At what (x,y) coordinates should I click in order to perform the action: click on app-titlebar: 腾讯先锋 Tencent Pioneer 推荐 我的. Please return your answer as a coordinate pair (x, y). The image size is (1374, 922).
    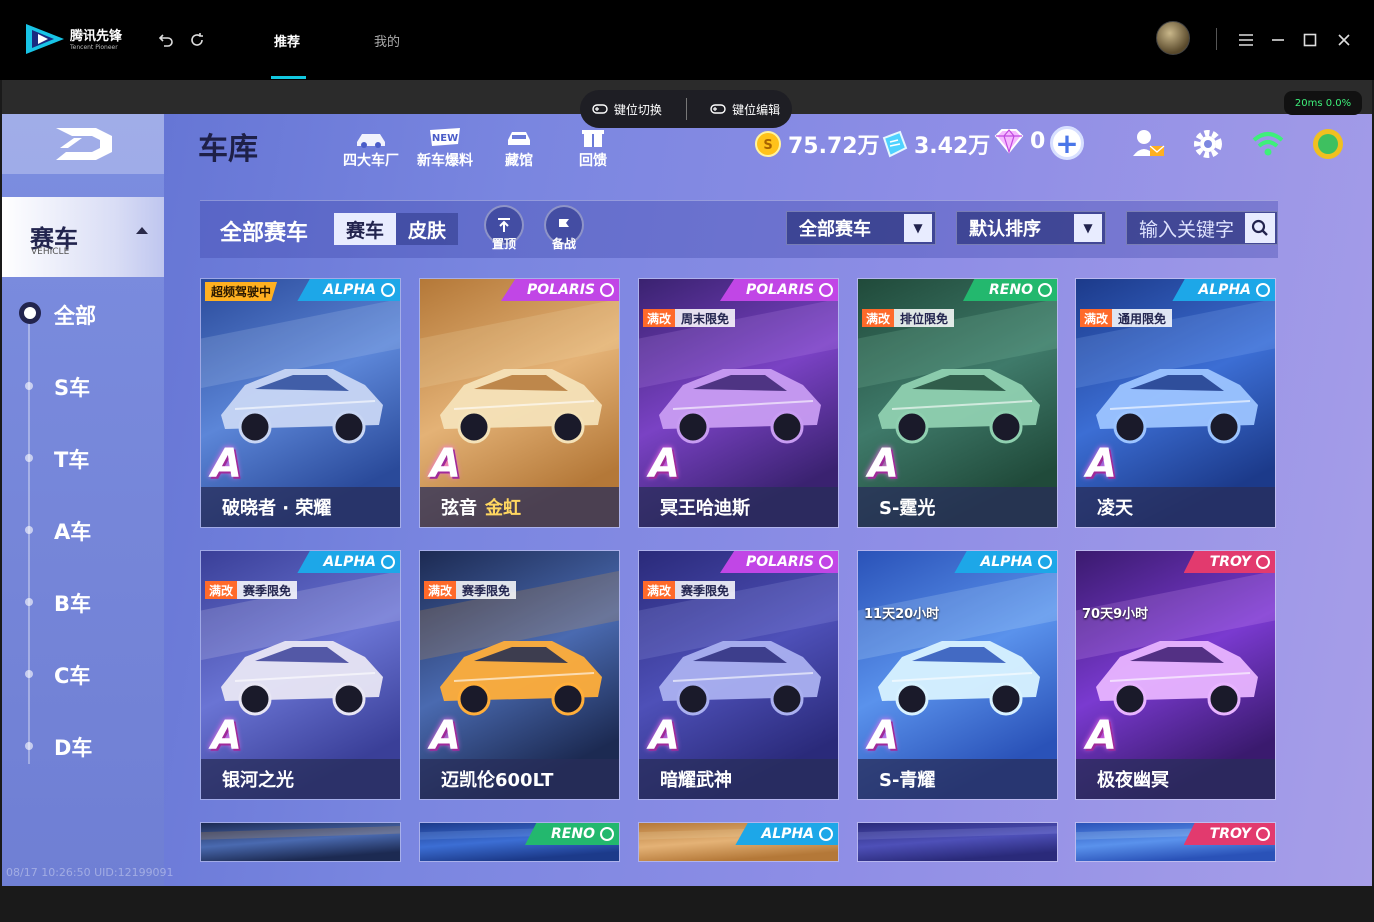
    Looking at the image, I should click on (687, 40).